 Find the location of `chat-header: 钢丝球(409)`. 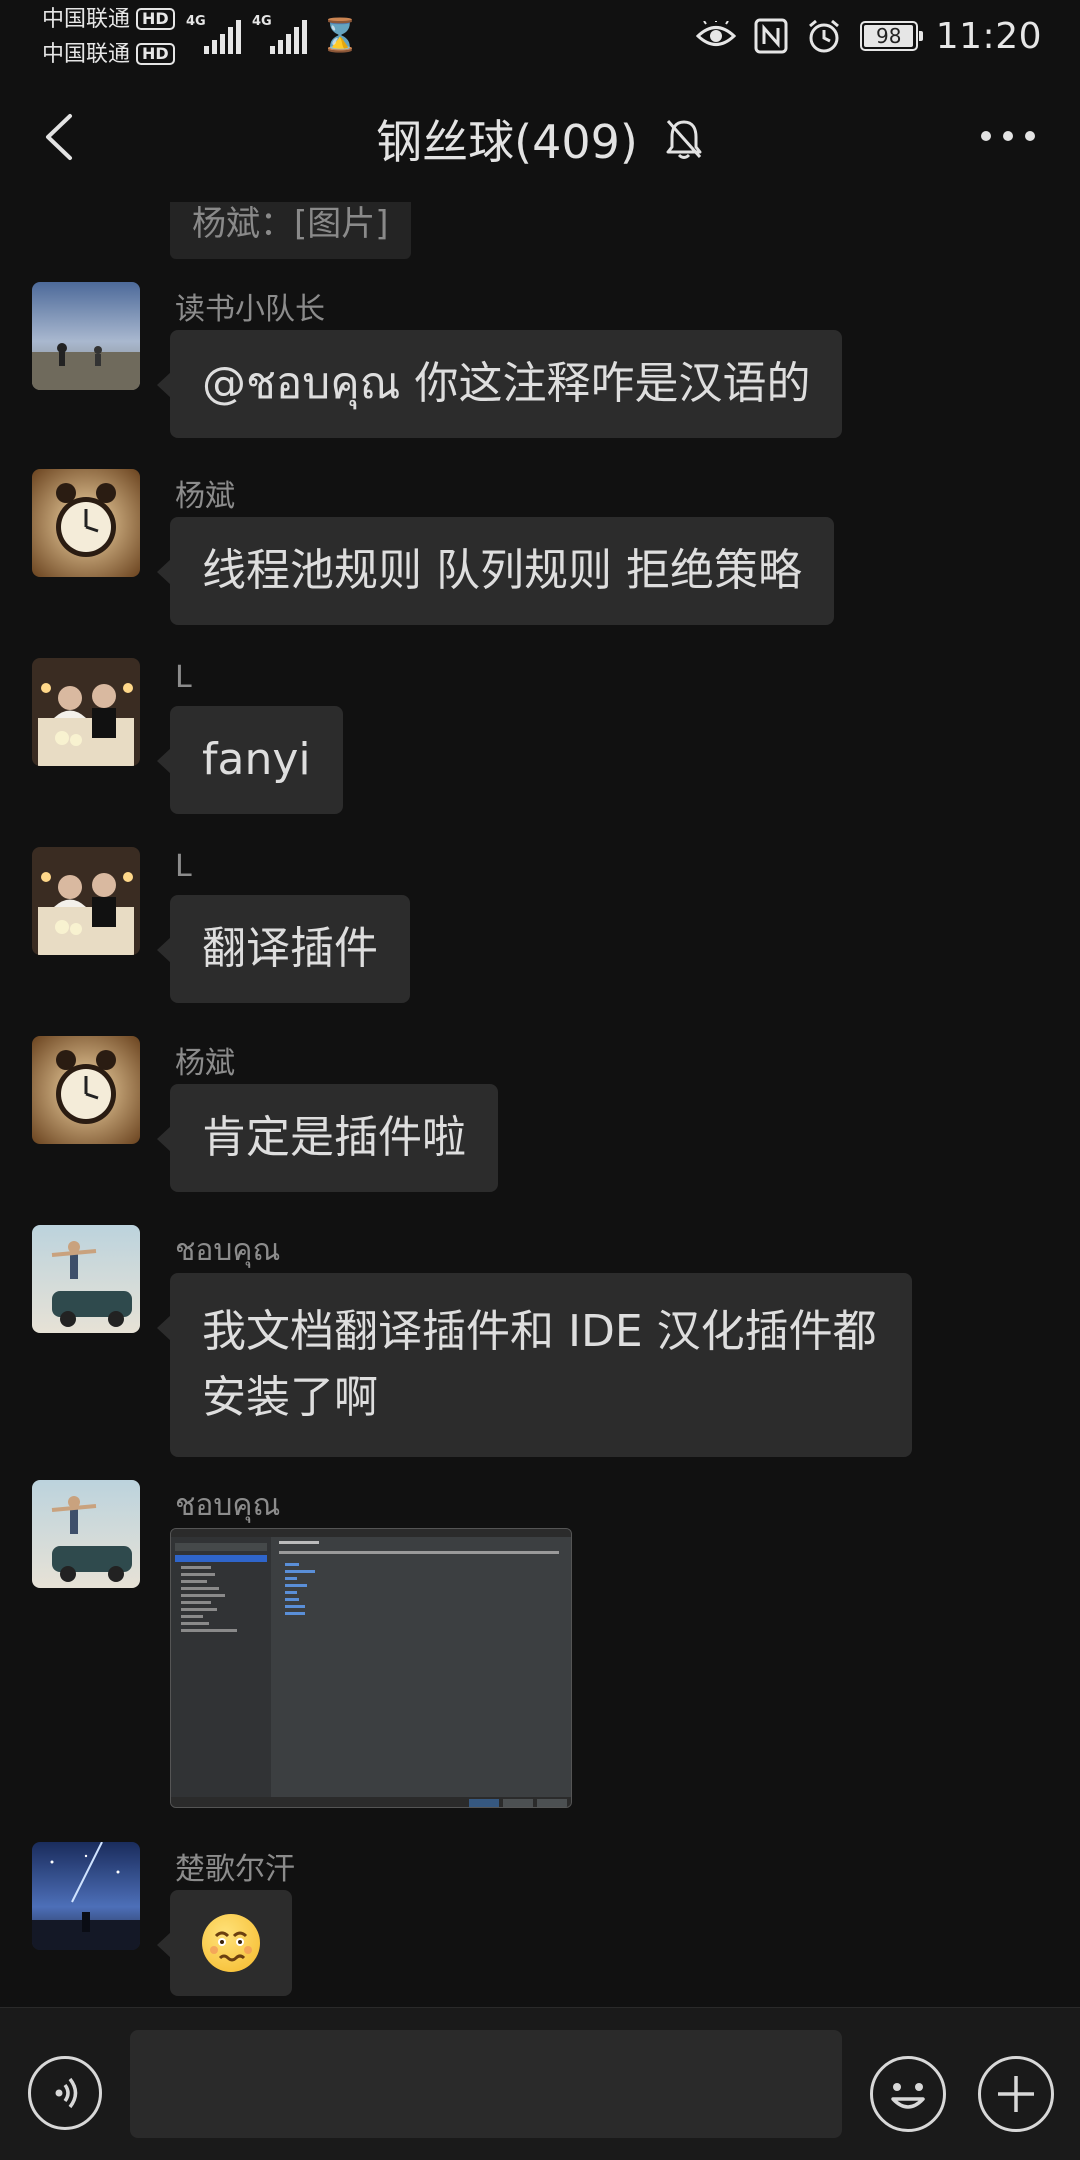

chat-header: 钢丝球(409) is located at coordinates (540, 137).